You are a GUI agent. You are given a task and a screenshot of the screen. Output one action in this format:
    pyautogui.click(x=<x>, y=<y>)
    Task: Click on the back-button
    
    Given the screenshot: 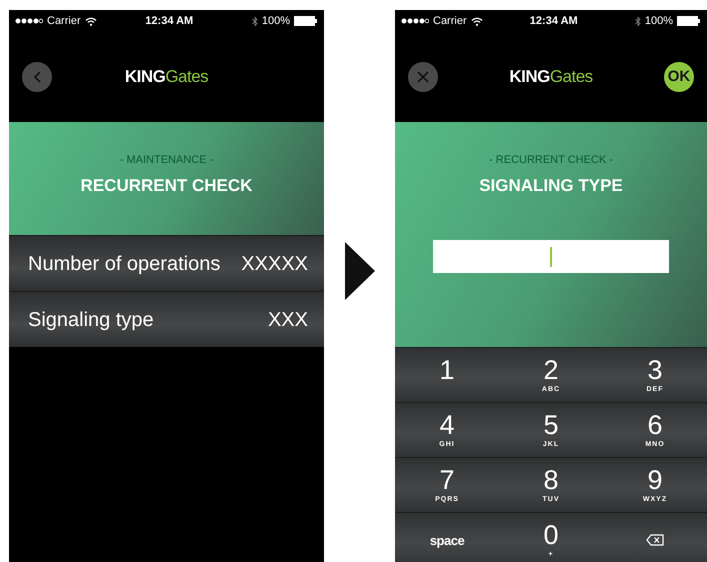 What is the action you would take?
    pyautogui.click(x=37, y=77)
    